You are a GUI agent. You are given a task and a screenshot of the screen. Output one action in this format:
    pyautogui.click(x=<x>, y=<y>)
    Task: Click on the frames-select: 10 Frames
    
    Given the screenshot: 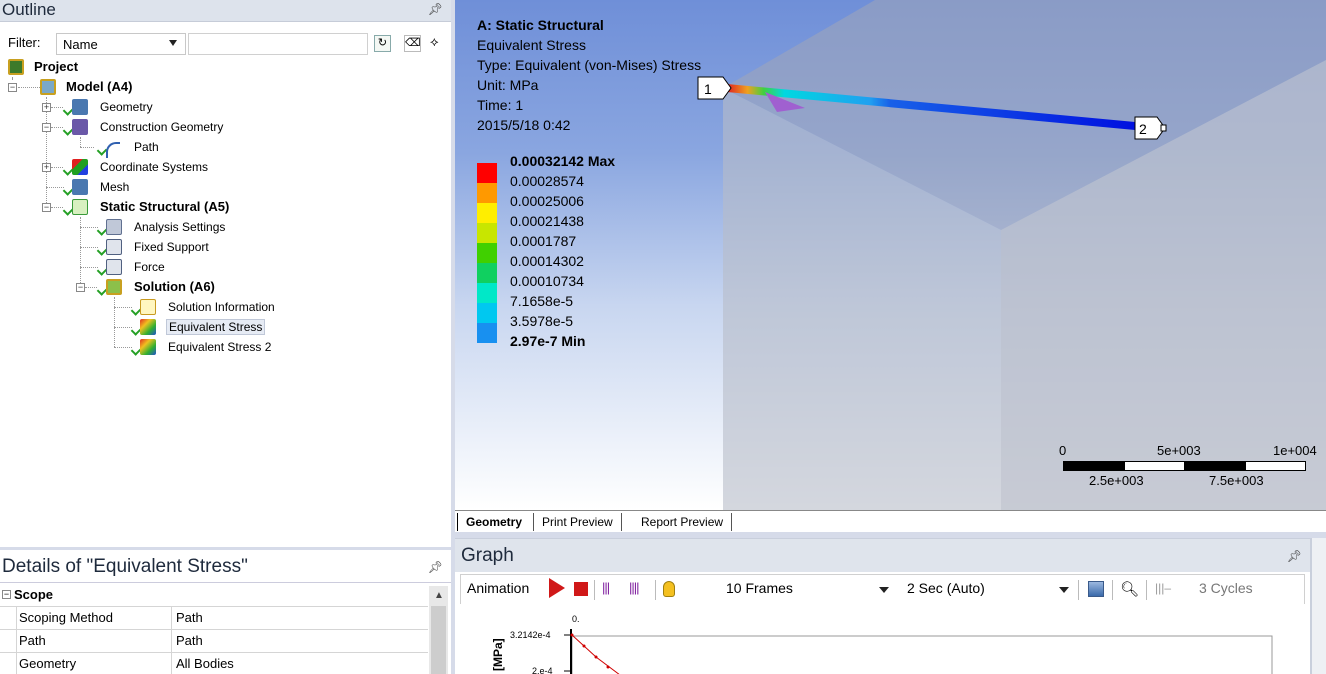 What is the action you would take?
    pyautogui.click(x=759, y=588)
    